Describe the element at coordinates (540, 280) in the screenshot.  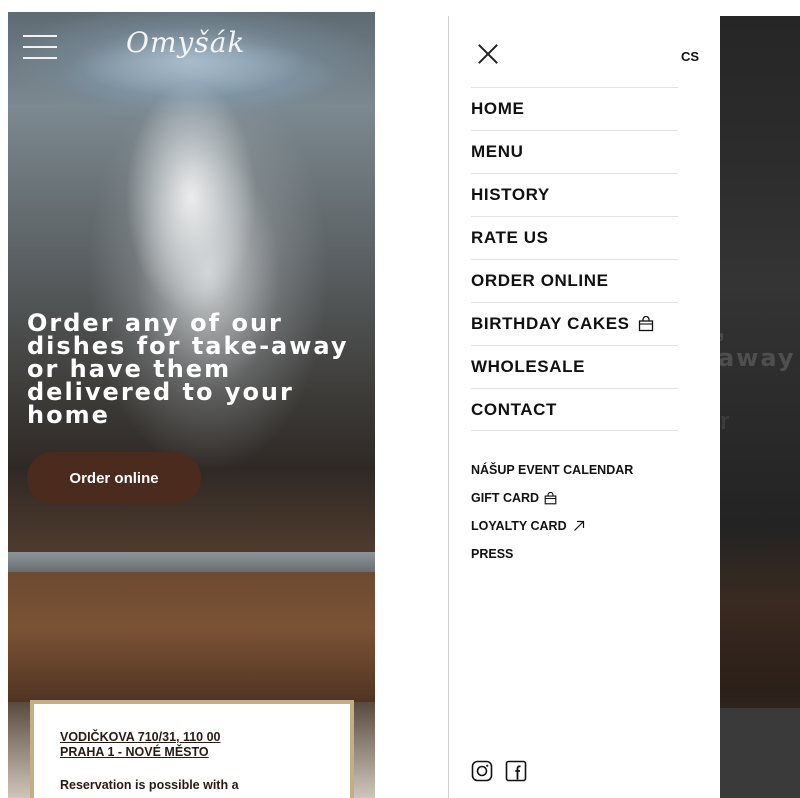
I see `nav-label: ORDER ONLINE` at that location.